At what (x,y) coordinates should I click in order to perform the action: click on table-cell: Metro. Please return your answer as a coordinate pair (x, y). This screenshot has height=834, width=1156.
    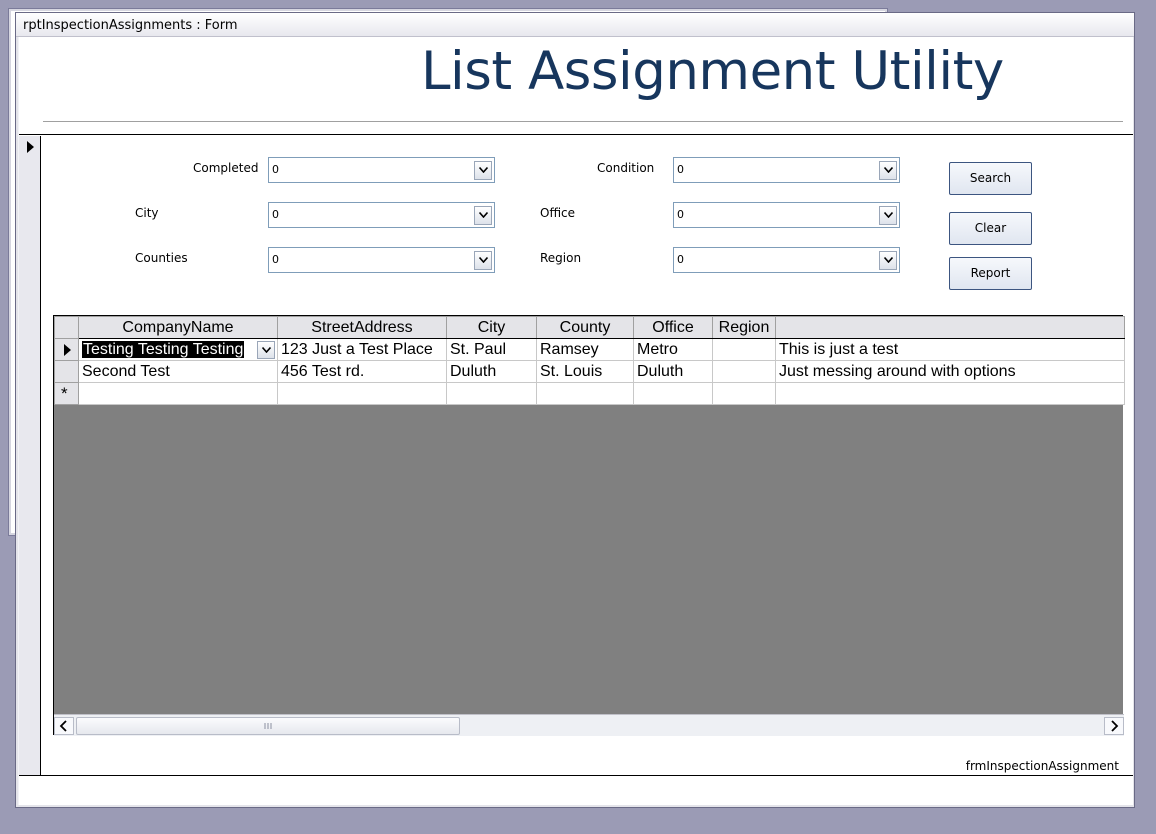
    Looking at the image, I should click on (673, 349).